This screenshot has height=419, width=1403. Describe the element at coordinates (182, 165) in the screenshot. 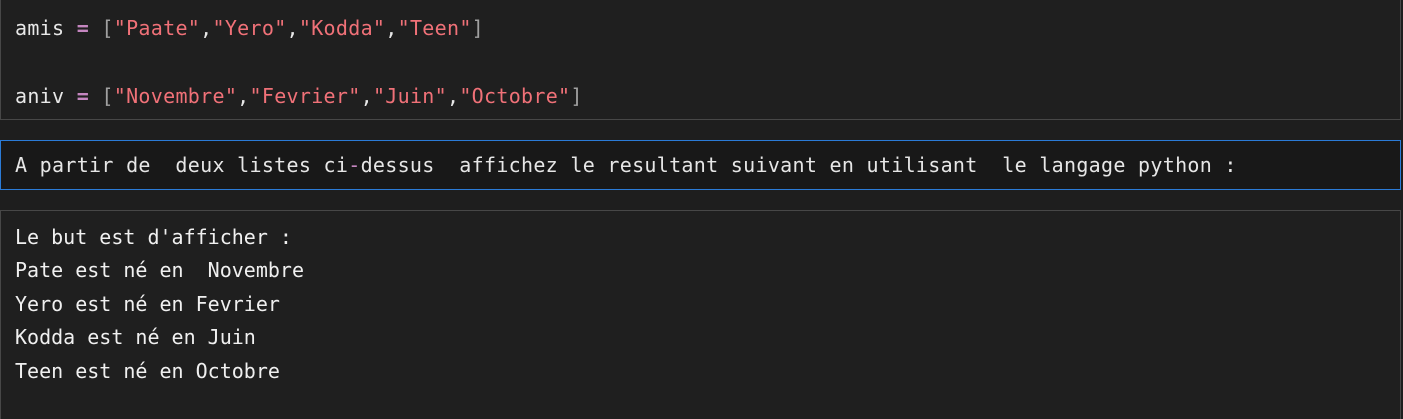

I see `instruction-text-before: A partir de deux listes ci` at that location.